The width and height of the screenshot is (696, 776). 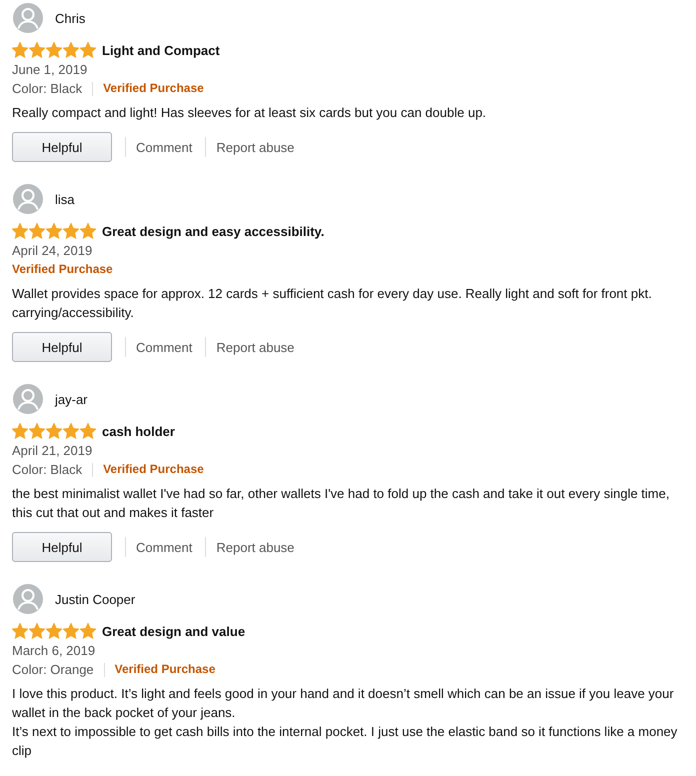 What do you see at coordinates (65, 199) in the screenshot?
I see `reviewer-name: lisa` at bounding box center [65, 199].